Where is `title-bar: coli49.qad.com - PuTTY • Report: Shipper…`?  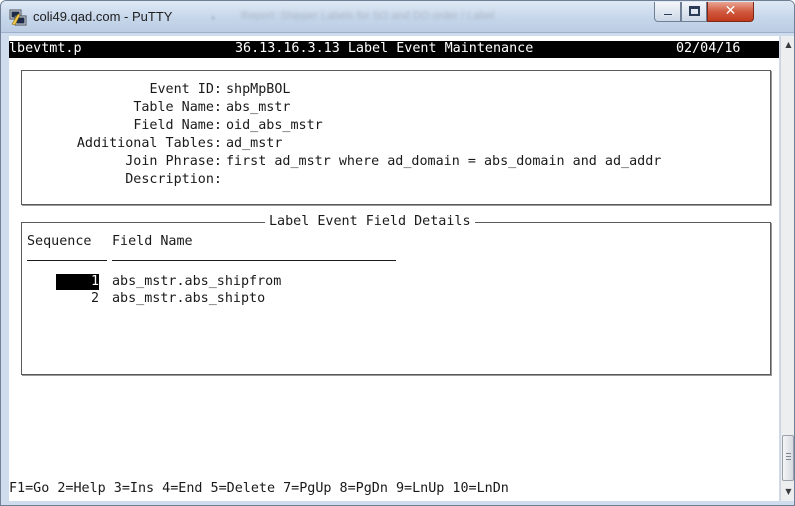
title-bar: coli49.qad.com - PuTTY • Report: Shipper… is located at coordinates (397, 17).